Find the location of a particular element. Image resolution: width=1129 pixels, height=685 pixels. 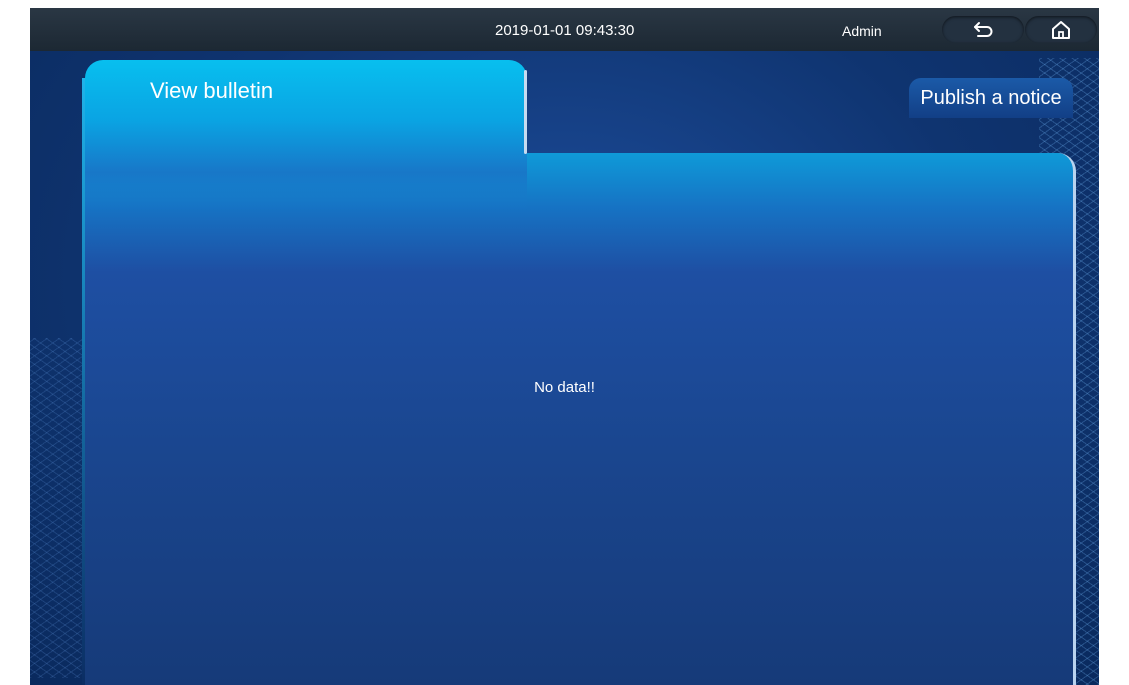

status-bar: 2019-01-01 09:43:30 Admin is located at coordinates (564, 29).